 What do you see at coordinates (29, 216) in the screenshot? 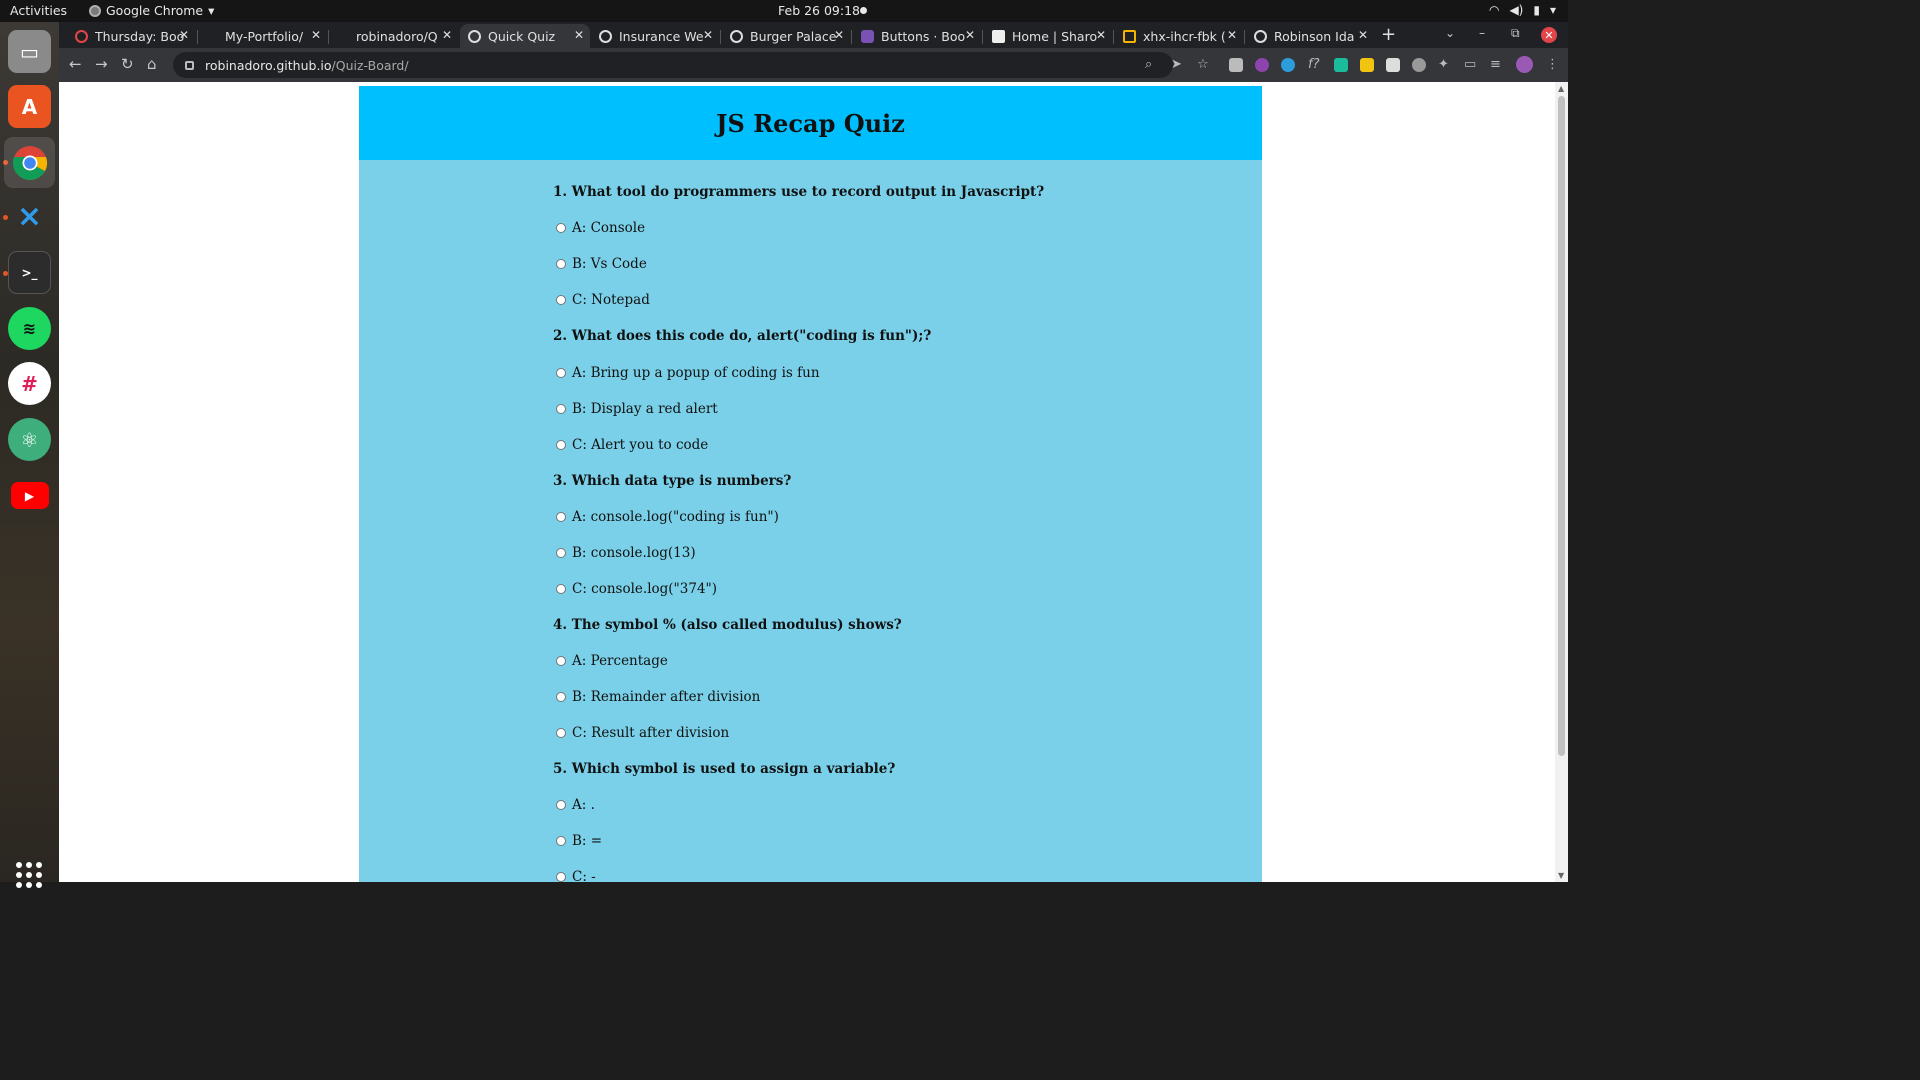
I see `vscode-icon: ⨯` at bounding box center [29, 216].